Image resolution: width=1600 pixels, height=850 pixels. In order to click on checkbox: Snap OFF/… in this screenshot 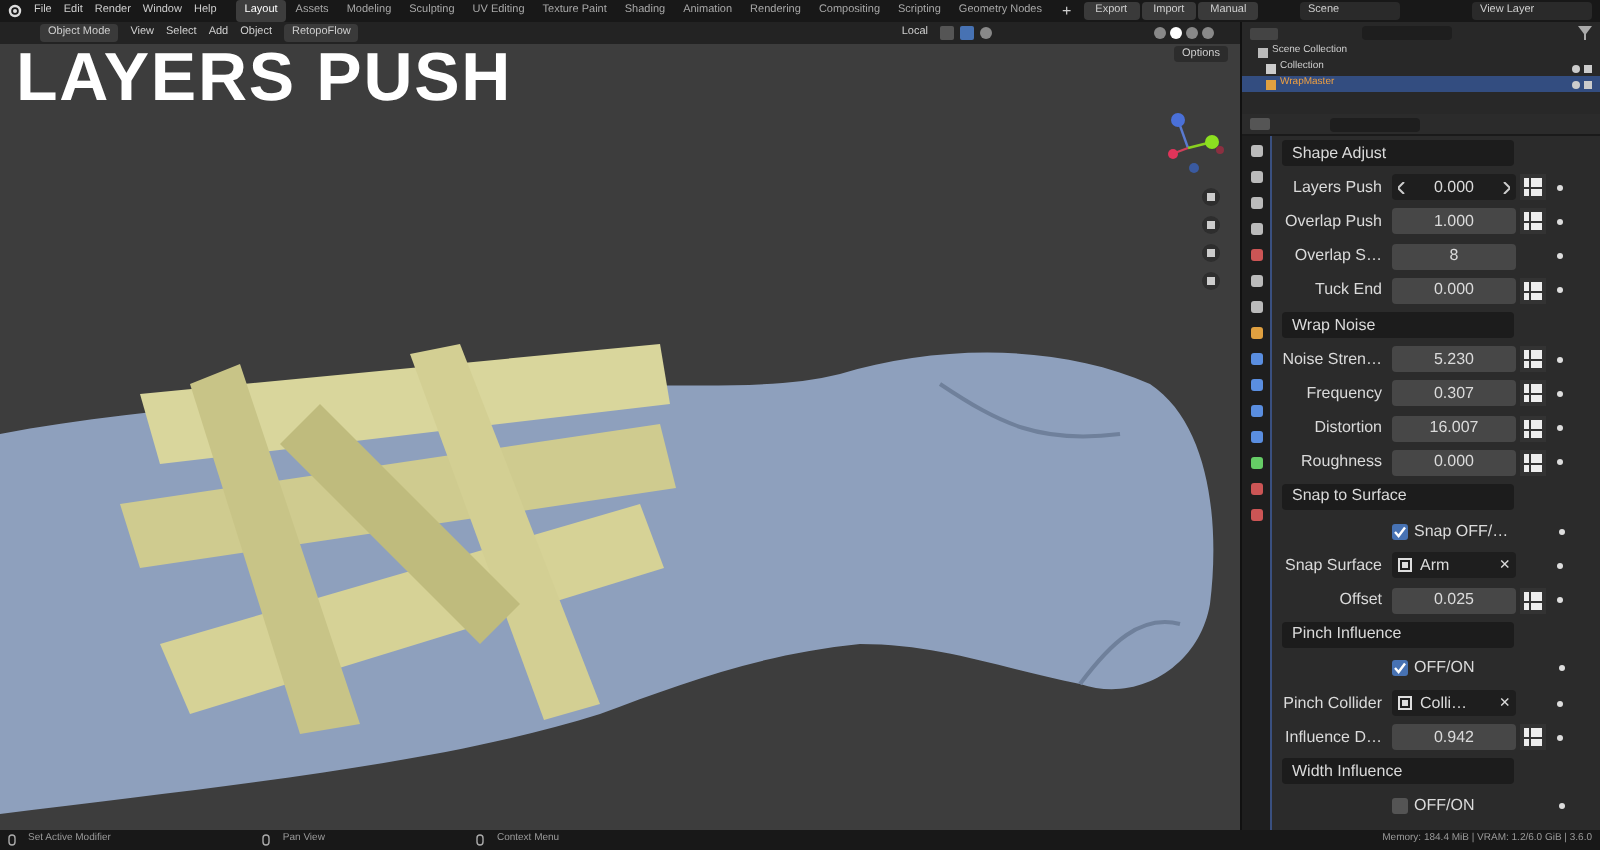, I will do `click(1463, 531)`.